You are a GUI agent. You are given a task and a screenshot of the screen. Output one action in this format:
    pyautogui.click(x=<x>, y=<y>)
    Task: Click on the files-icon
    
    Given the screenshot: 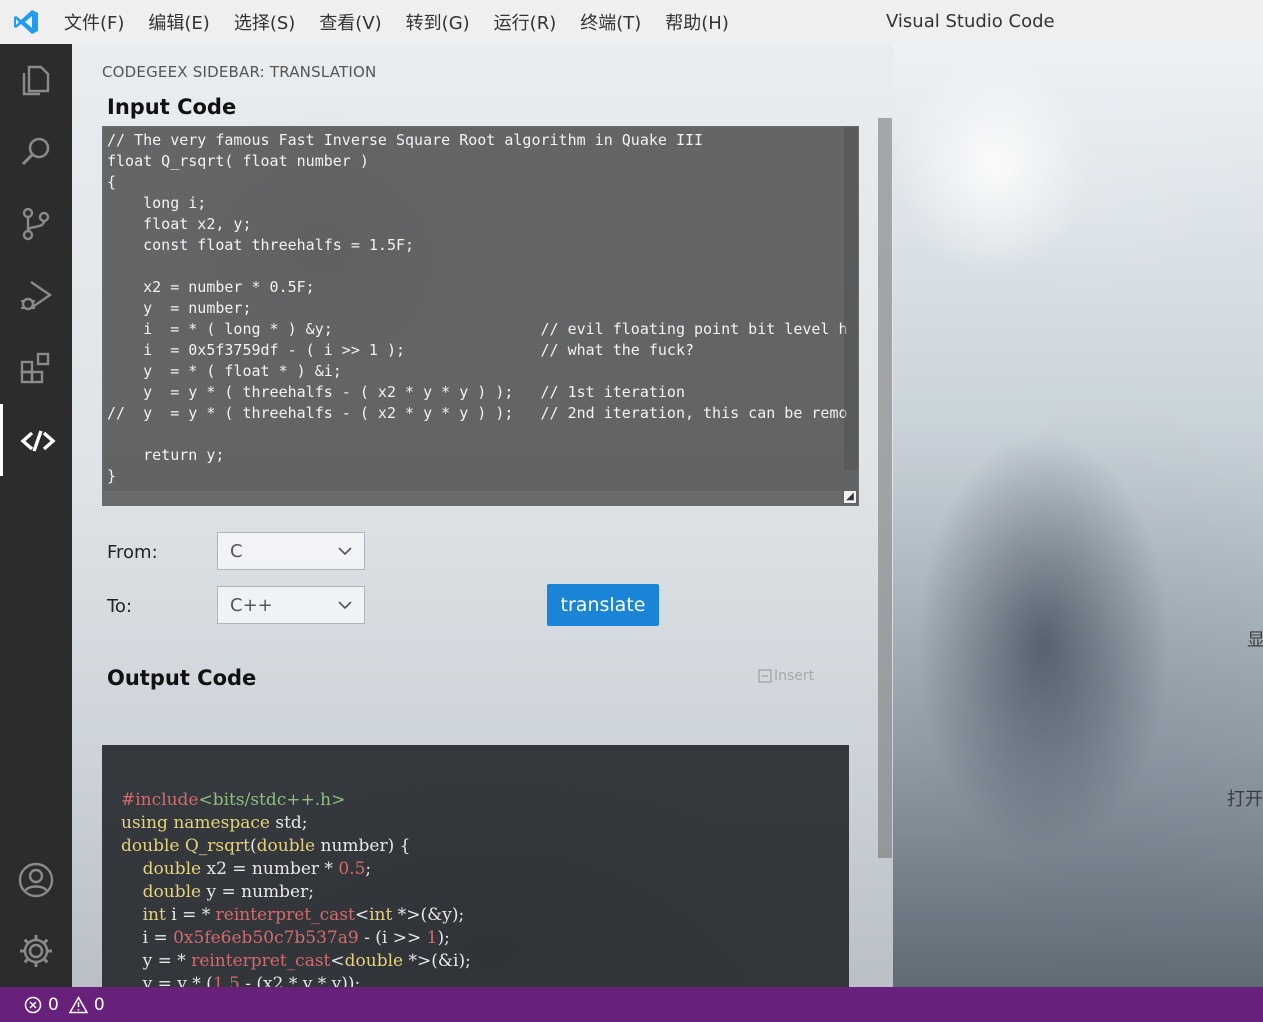 What is the action you would take?
    pyautogui.click(x=36, y=80)
    